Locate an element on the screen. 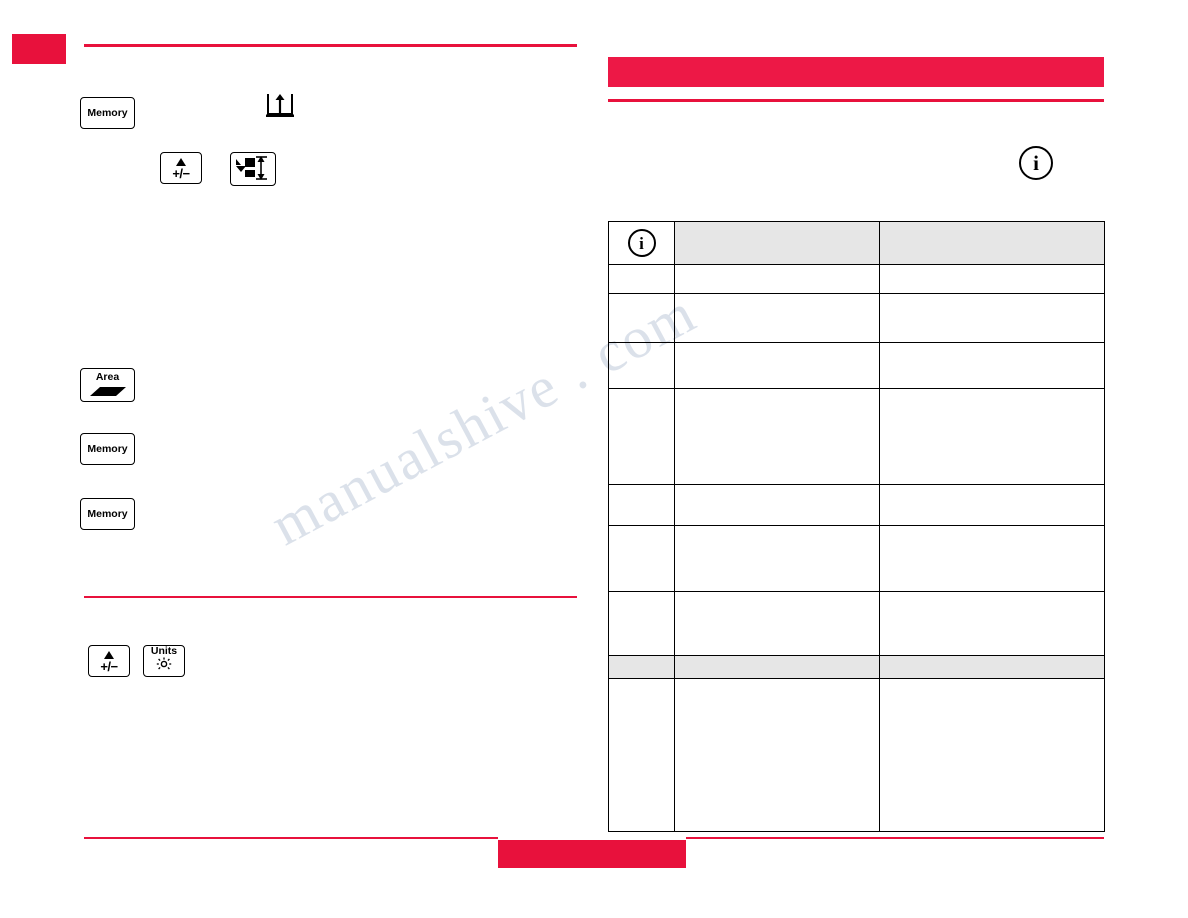 This screenshot has width=1188, height=918. footer-red-block is located at coordinates (592, 854).